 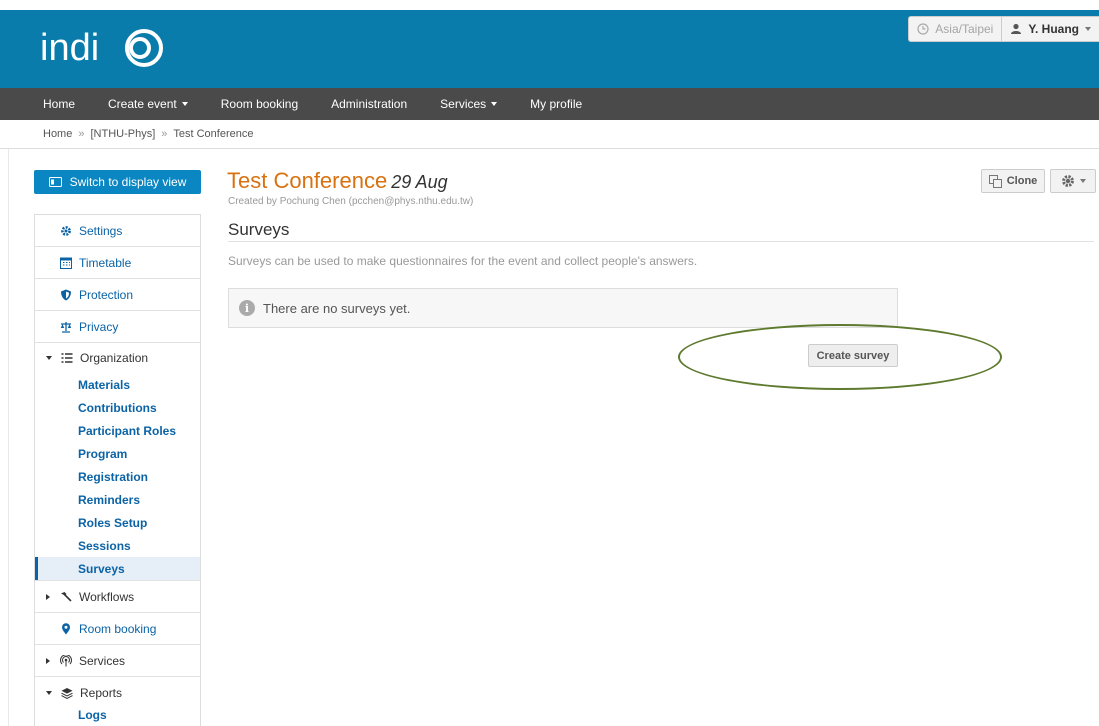 I want to click on nav-home: Home, so click(x=59, y=104).